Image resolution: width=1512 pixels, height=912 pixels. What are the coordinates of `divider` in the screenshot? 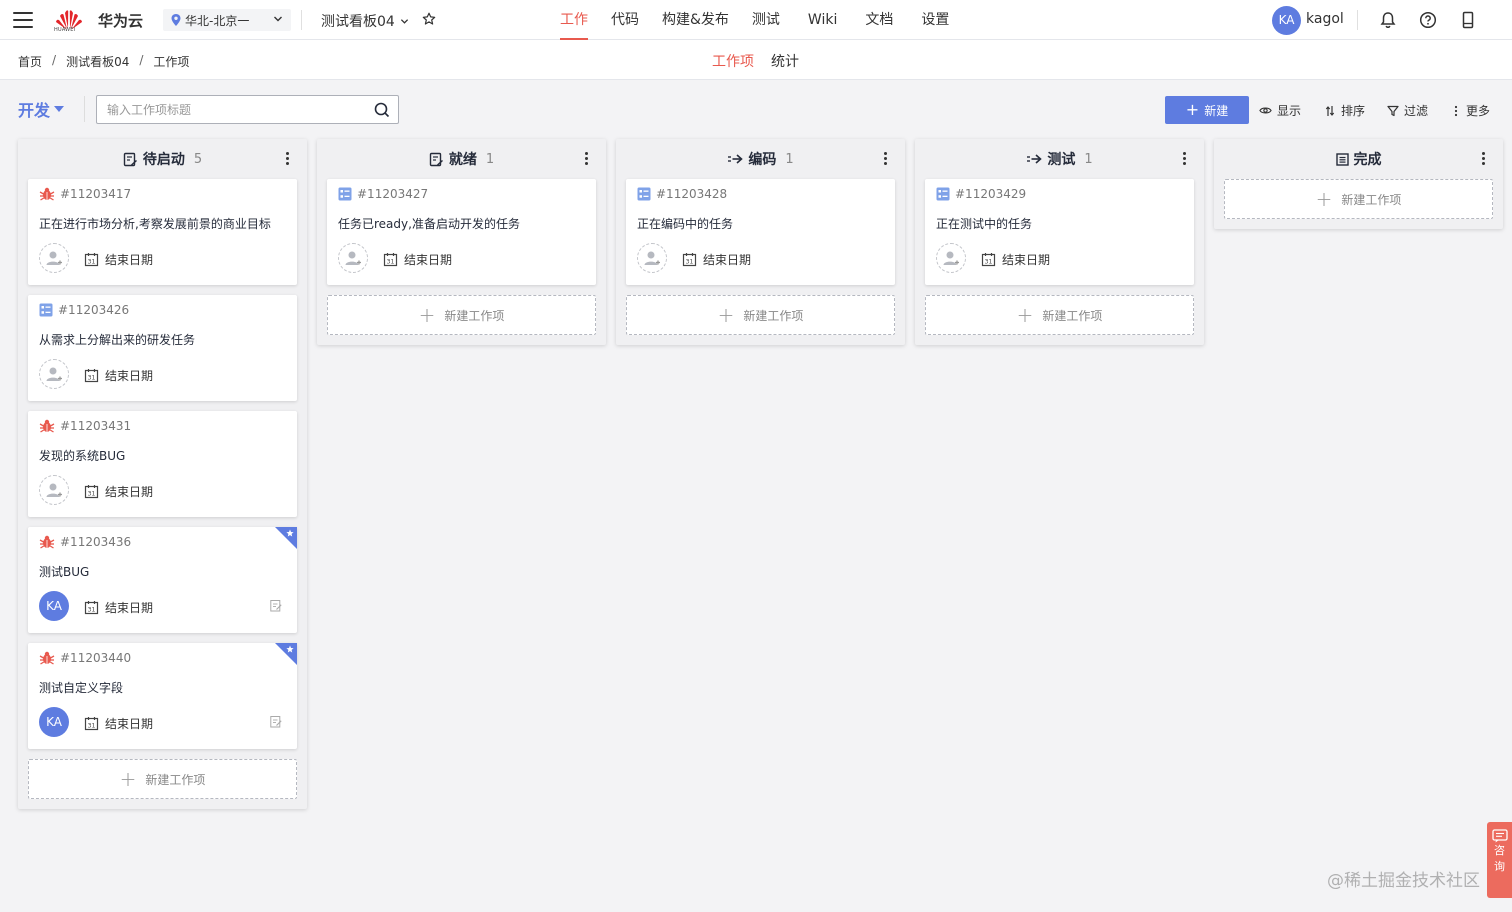 It's located at (84, 109).